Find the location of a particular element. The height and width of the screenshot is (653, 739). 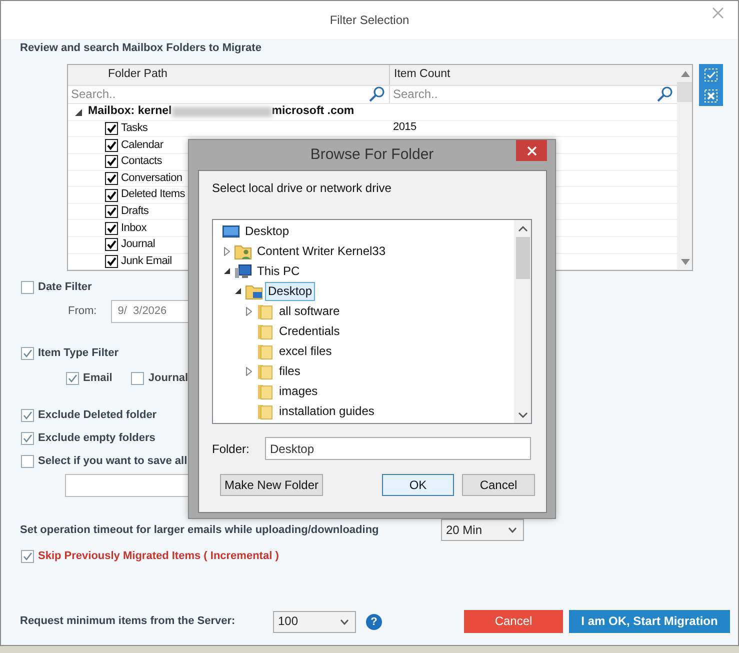

folder-name: Conversation is located at coordinates (151, 178).